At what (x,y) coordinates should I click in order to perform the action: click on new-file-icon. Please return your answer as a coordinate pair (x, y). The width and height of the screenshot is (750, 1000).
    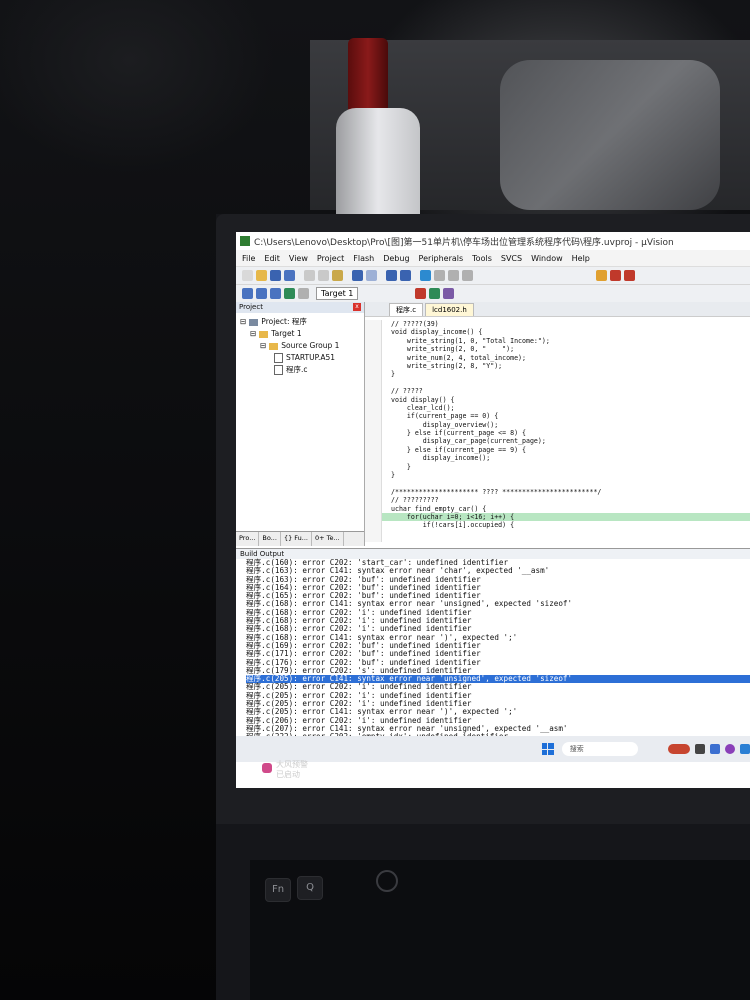
    Looking at the image, I should click on (247, 275).